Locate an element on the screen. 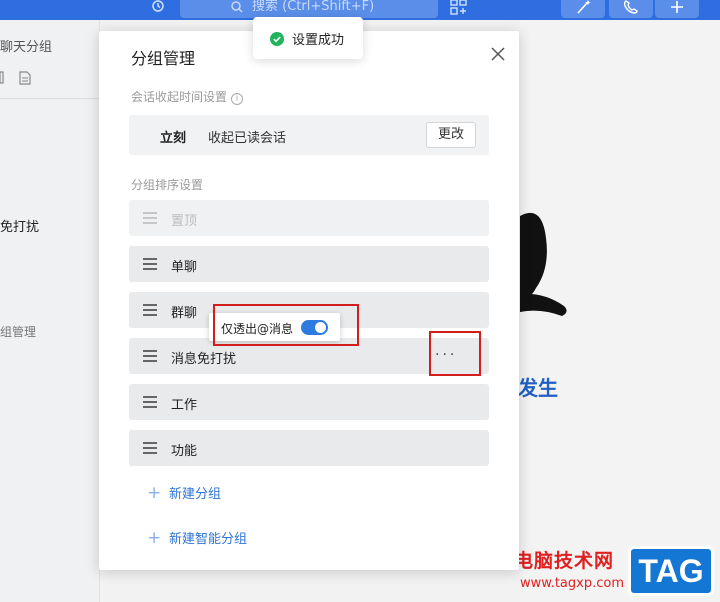 This screenshot has height=602, width=720. highlight-box-more is located at coordinates (455, 353).